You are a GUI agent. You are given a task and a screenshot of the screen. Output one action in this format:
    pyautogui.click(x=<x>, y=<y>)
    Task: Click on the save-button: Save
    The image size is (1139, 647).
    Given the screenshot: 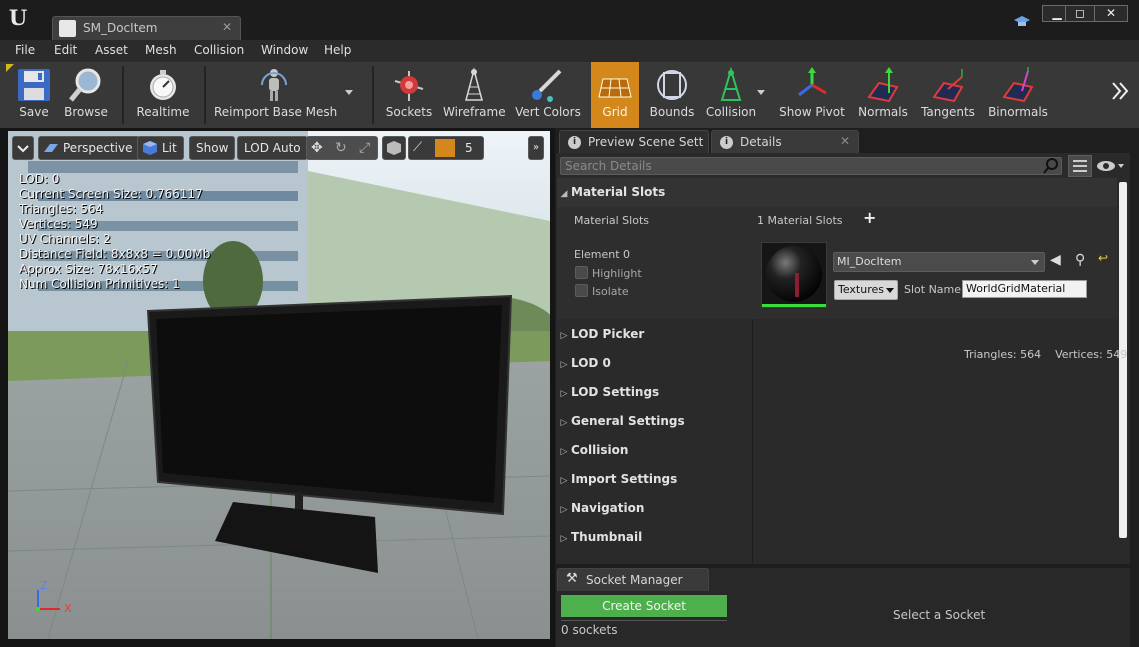 What is the action you would take?
    pyautogui.click(x=34, y=95)
    